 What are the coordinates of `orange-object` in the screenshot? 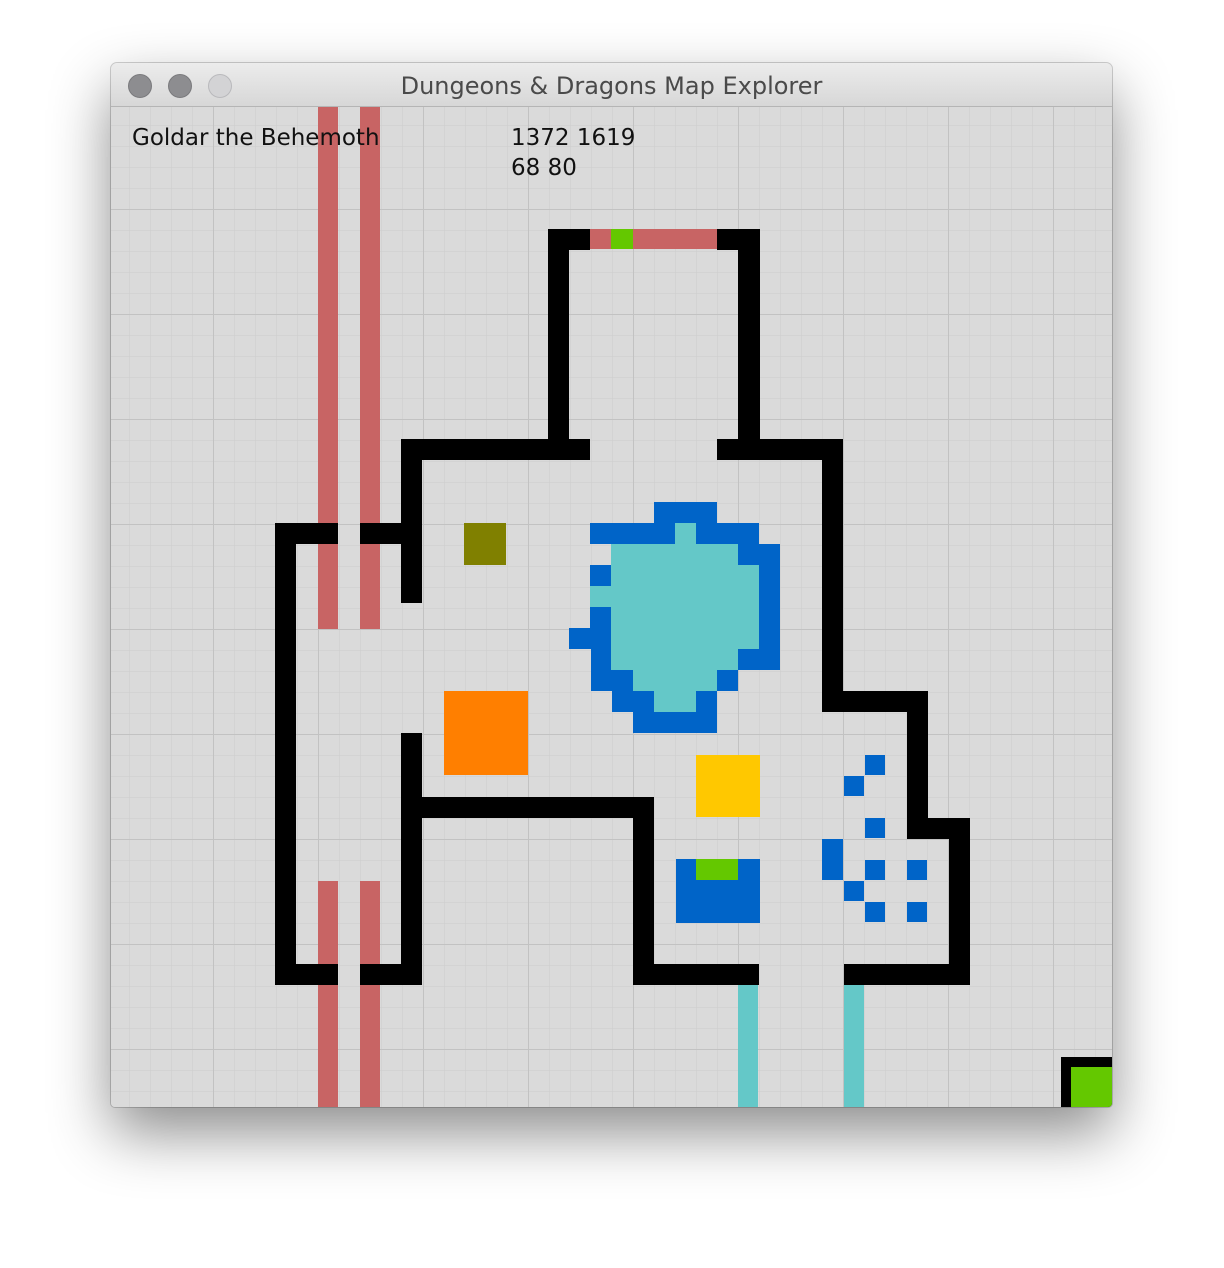 It's located at (486, 733).